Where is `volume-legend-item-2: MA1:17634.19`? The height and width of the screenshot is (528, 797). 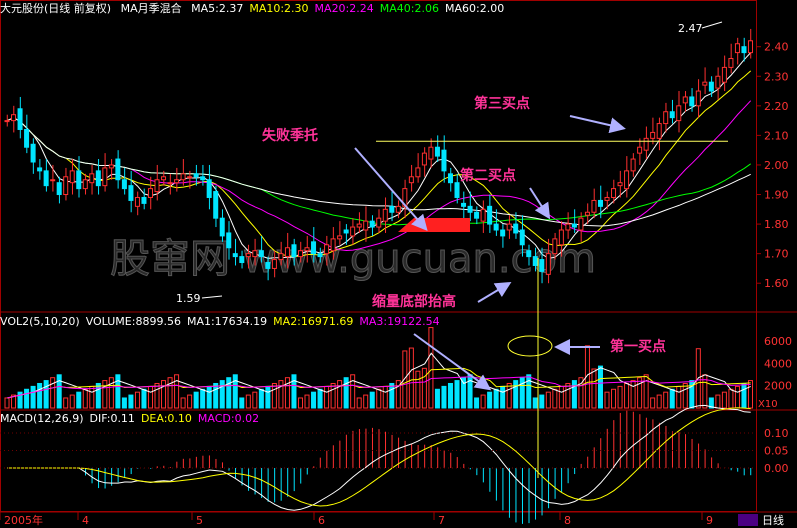 volume-legend-item-2: MA1:17634.19 is located at coordinates (227, 321).